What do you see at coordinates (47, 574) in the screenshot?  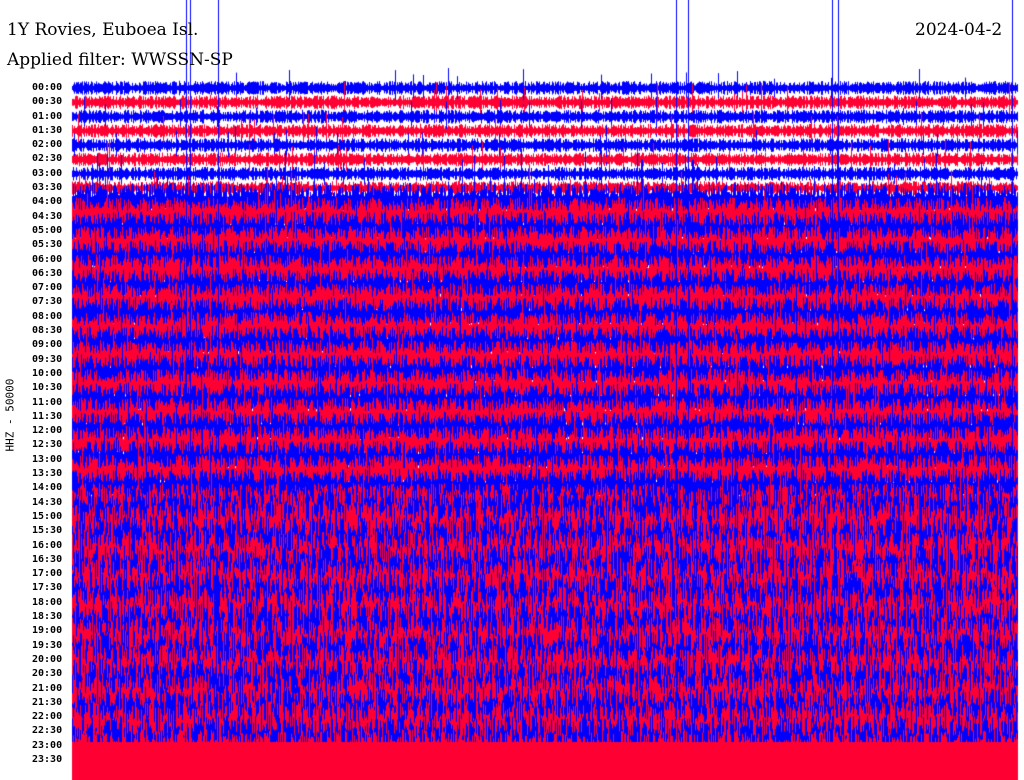 I see `time-label: 17:00` at bounding box center [47, 574].